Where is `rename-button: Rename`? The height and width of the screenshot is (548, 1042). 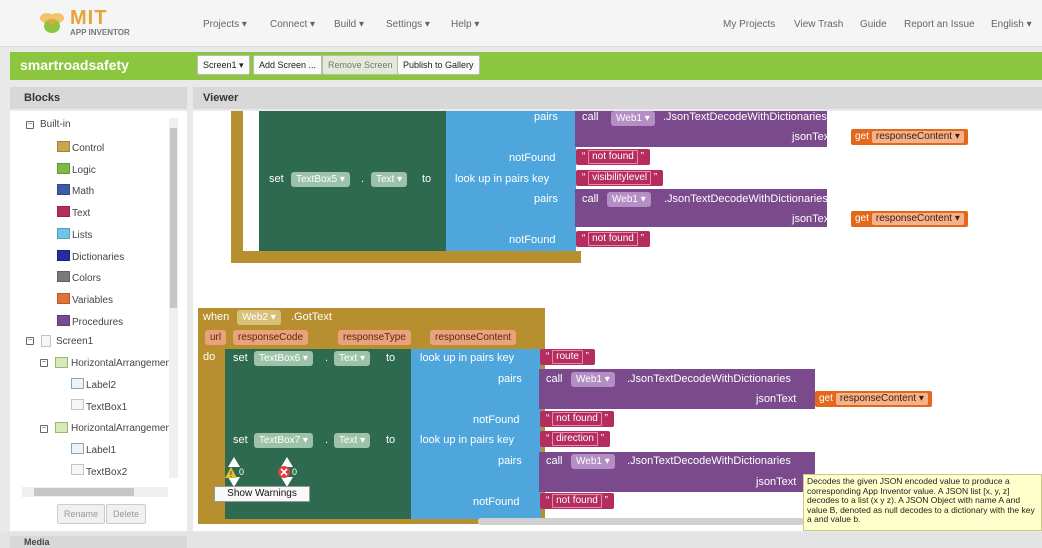
rename-button: Rename is located at coordinates (81, 514).